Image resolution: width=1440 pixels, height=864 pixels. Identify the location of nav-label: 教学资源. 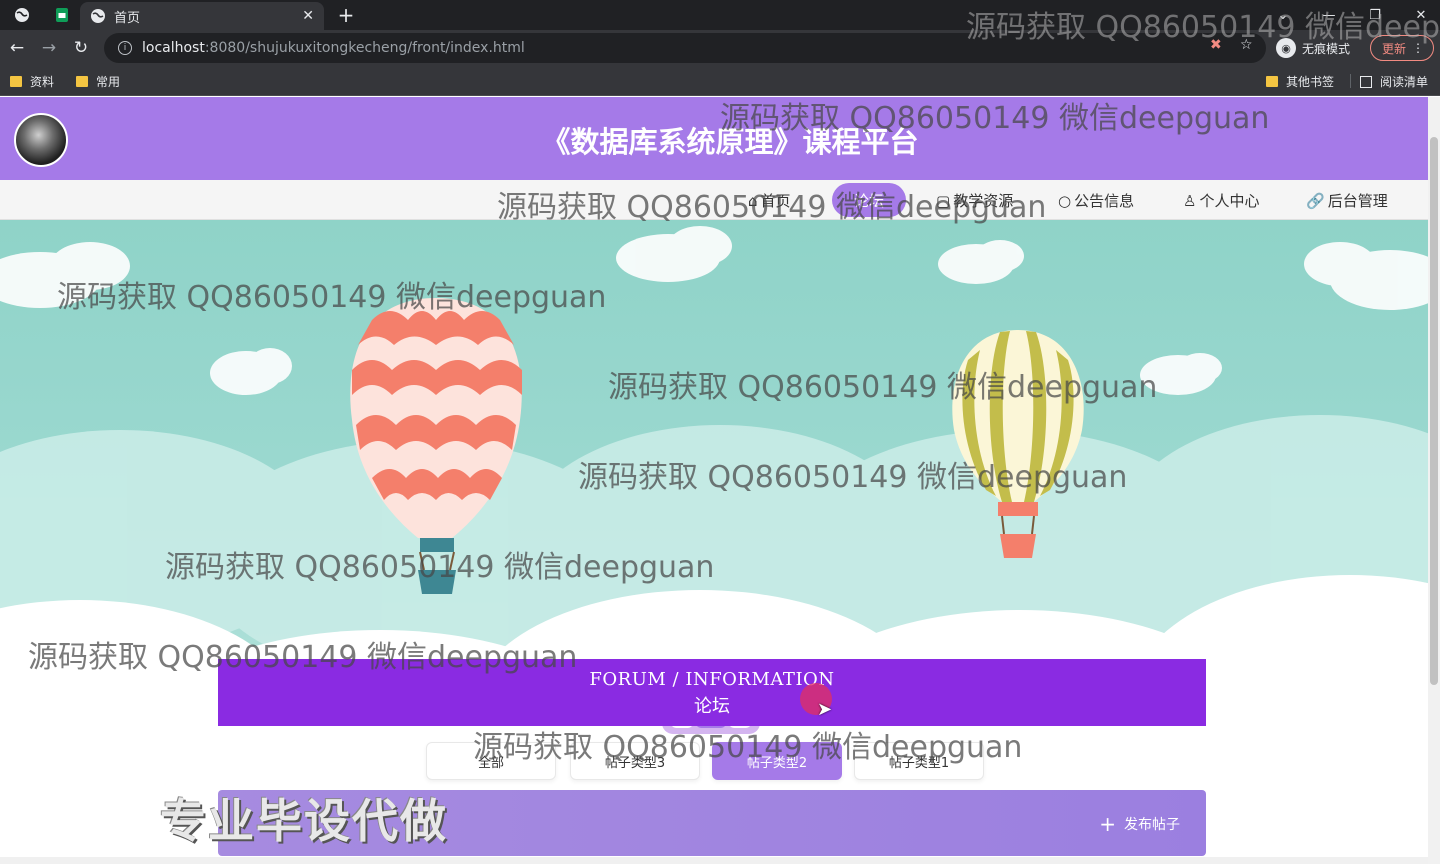
(983, 201).